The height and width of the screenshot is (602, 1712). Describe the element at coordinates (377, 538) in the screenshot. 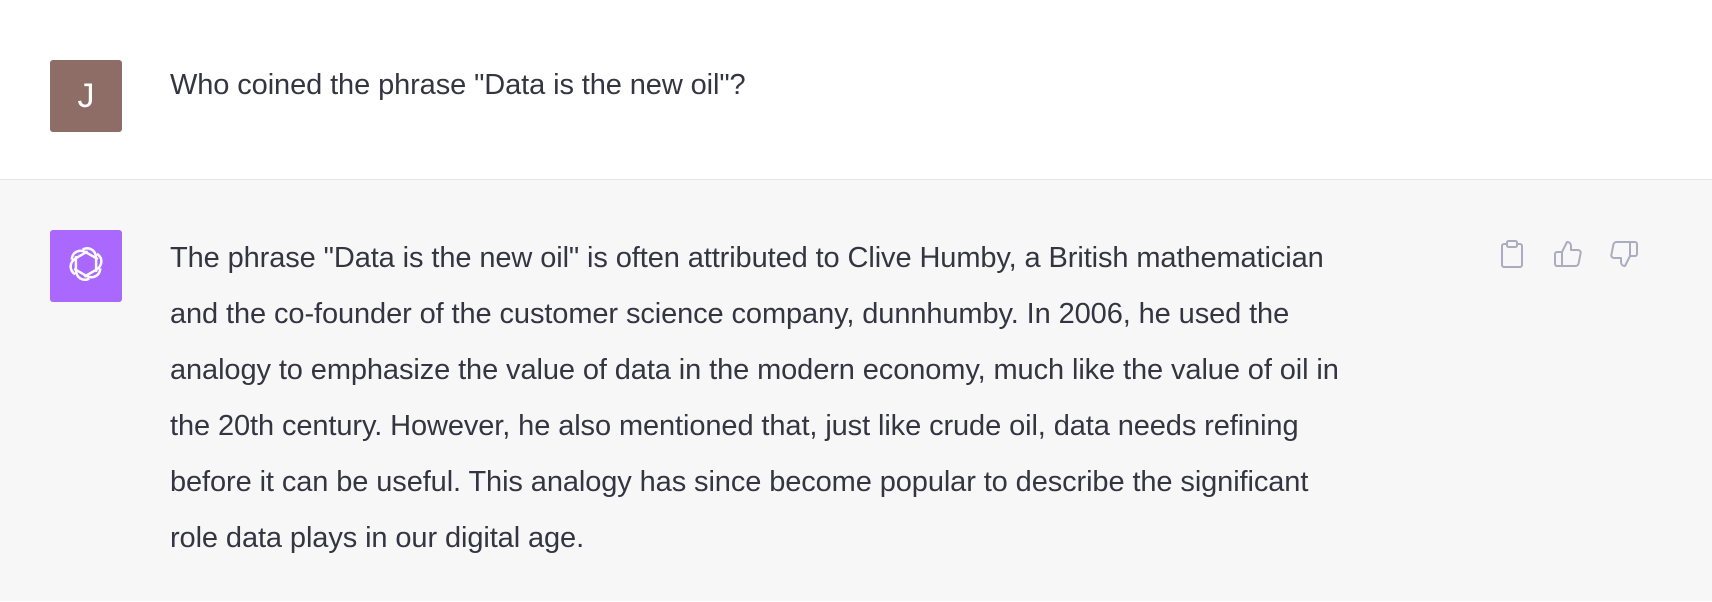

I see `answer-line: role data plays in our digital age.` at that location.